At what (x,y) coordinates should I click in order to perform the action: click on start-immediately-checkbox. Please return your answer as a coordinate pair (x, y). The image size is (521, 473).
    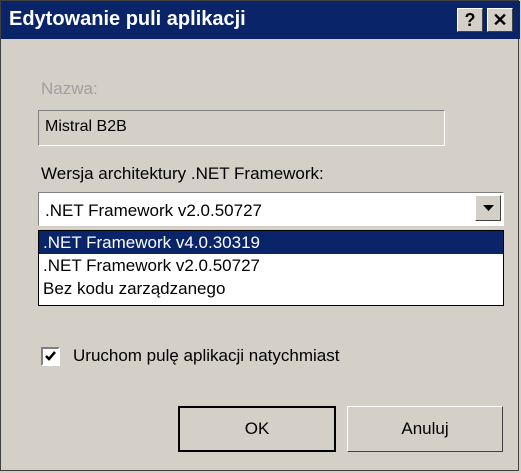
    Looking at the image, I should click on (50, 356).